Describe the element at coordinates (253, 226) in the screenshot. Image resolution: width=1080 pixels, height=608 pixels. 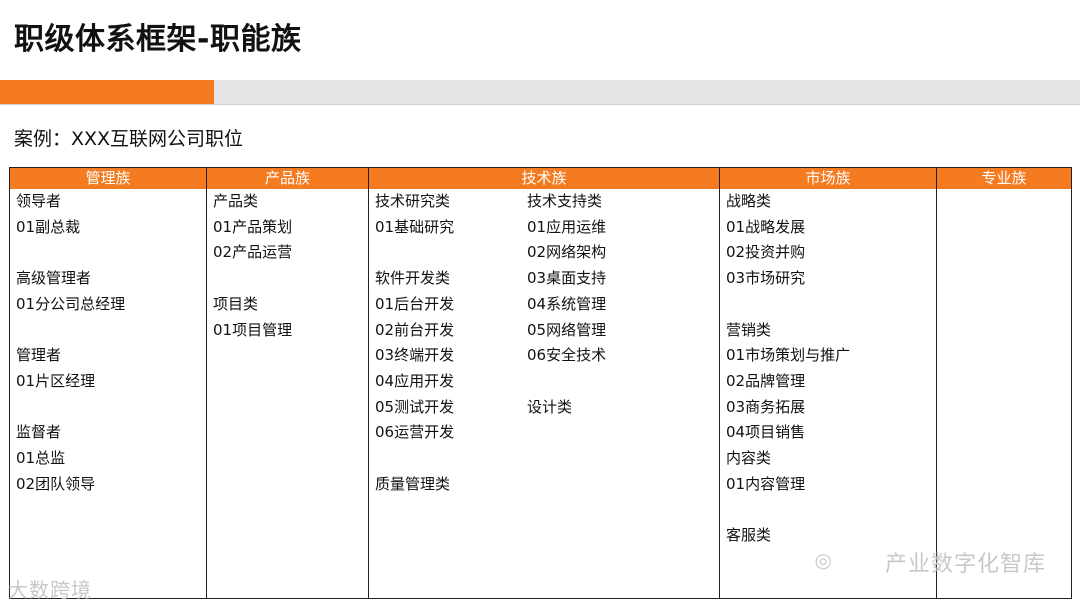
I see `table-cell: 01产品策划` at that location.